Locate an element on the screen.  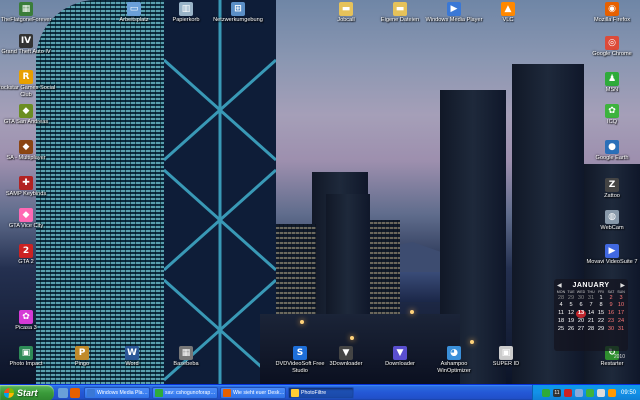
calendar-day: 17 is located at coordinates (621, 313).